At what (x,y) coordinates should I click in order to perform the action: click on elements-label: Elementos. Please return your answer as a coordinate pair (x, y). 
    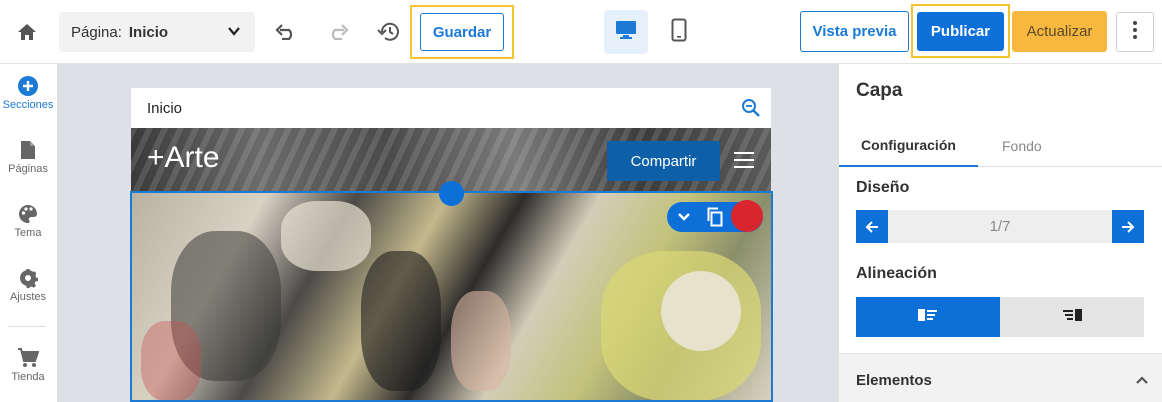
    Looking at the image, I should click on (894, 380).